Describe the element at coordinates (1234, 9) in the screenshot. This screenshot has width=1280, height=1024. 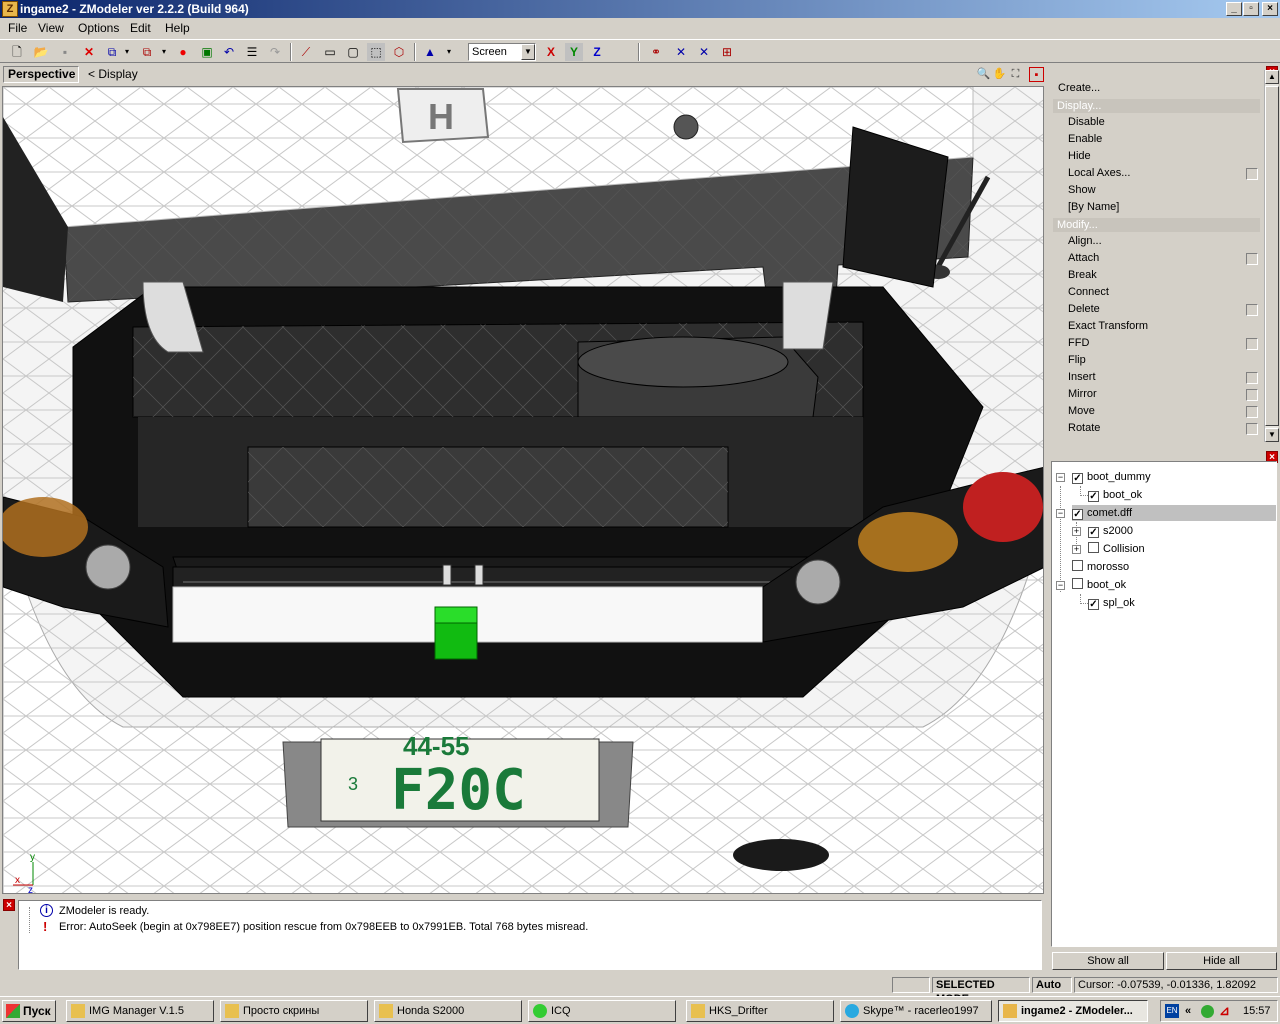
I see `minimize-button: _` at that location.